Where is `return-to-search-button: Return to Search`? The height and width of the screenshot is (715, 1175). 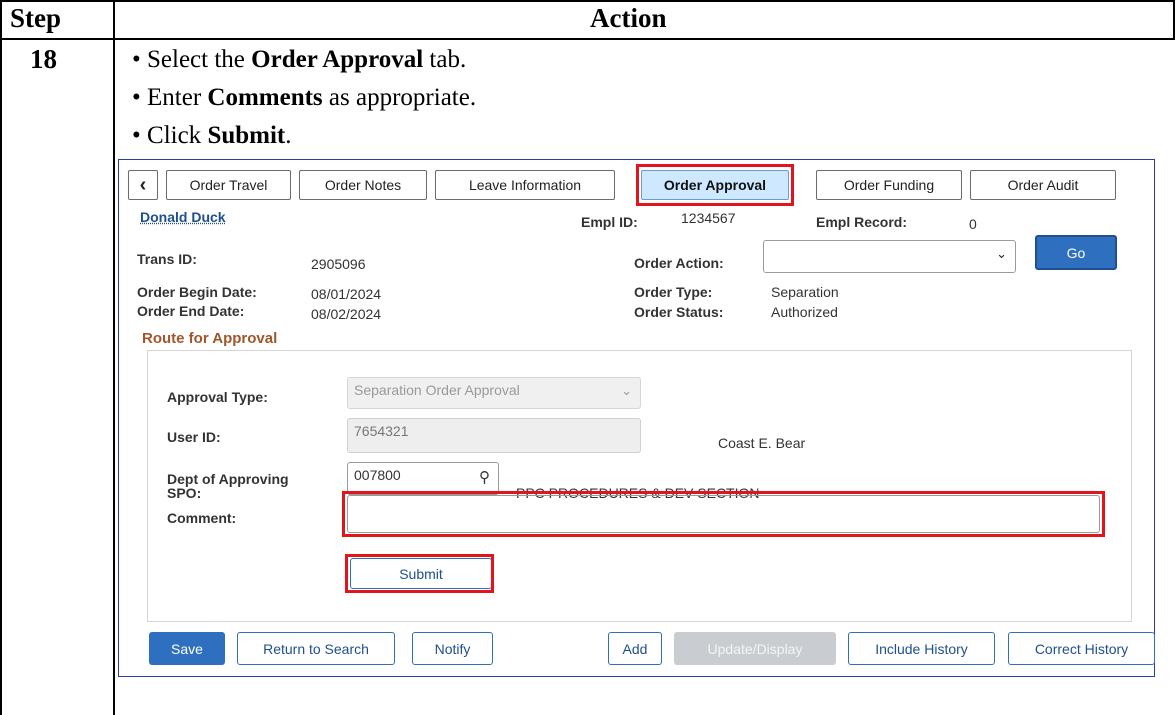 return-to-search-button: Return to Search is located at coordinates (316, 648).